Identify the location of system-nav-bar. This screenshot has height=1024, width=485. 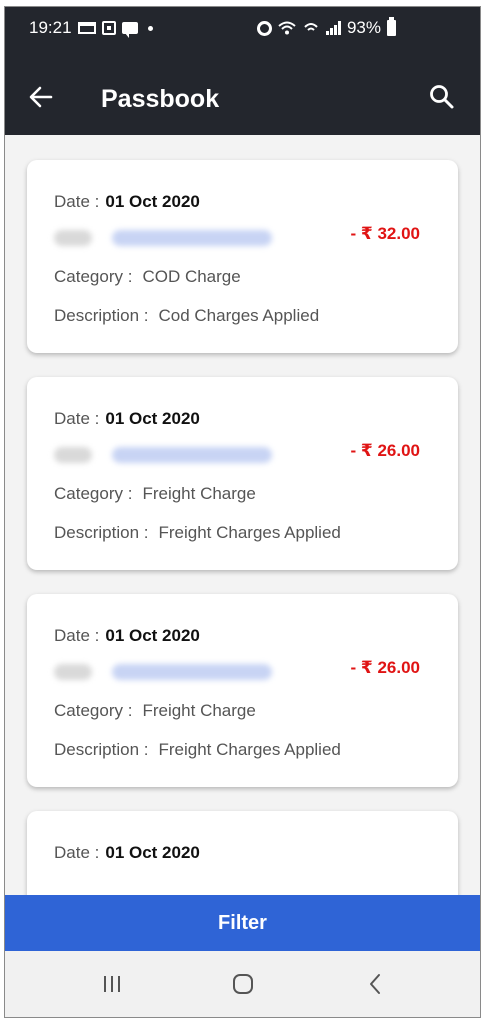
(242, 984).